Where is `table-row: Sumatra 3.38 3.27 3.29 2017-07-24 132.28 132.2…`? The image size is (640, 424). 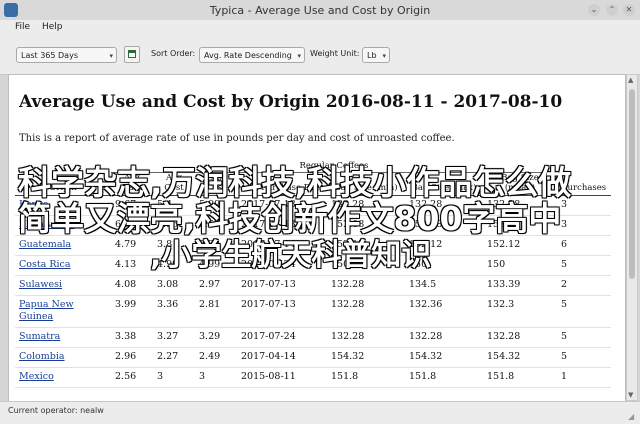
table-row: Sumatra 3.38 3.27 3.29 2017-07-24 132.28 132.2… is located at coordinates (313, 338).